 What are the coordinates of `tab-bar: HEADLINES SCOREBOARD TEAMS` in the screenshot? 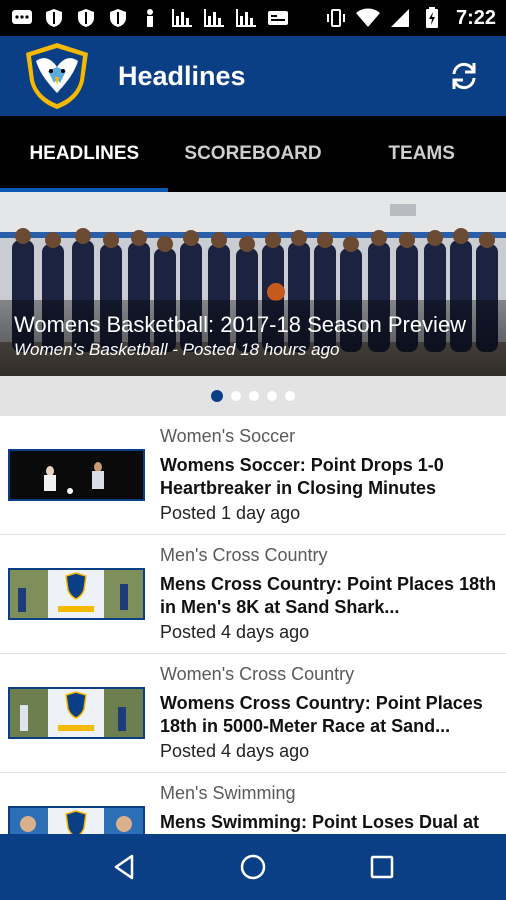 It's located at (253, 154).